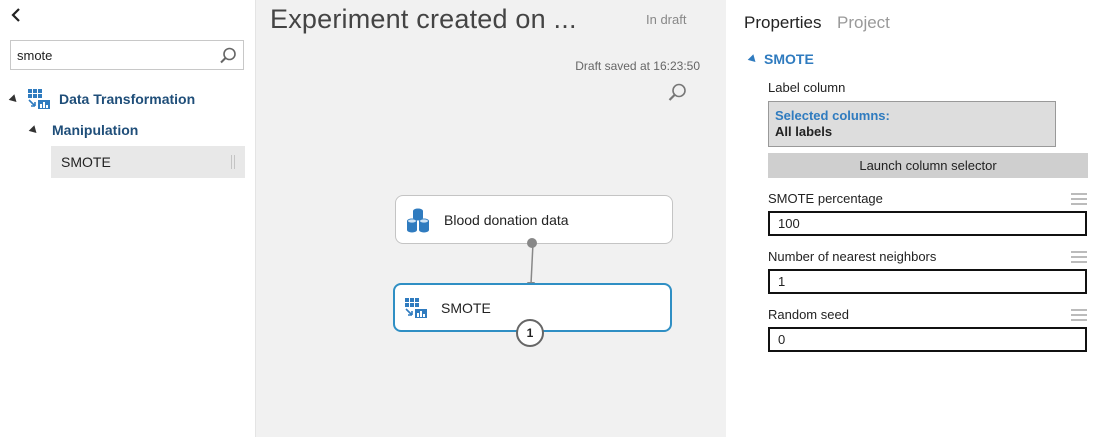 The width and height of the screenshot is (1117, 437). I want to click on tree-category-label: Data Transformation, so click(127, 99).